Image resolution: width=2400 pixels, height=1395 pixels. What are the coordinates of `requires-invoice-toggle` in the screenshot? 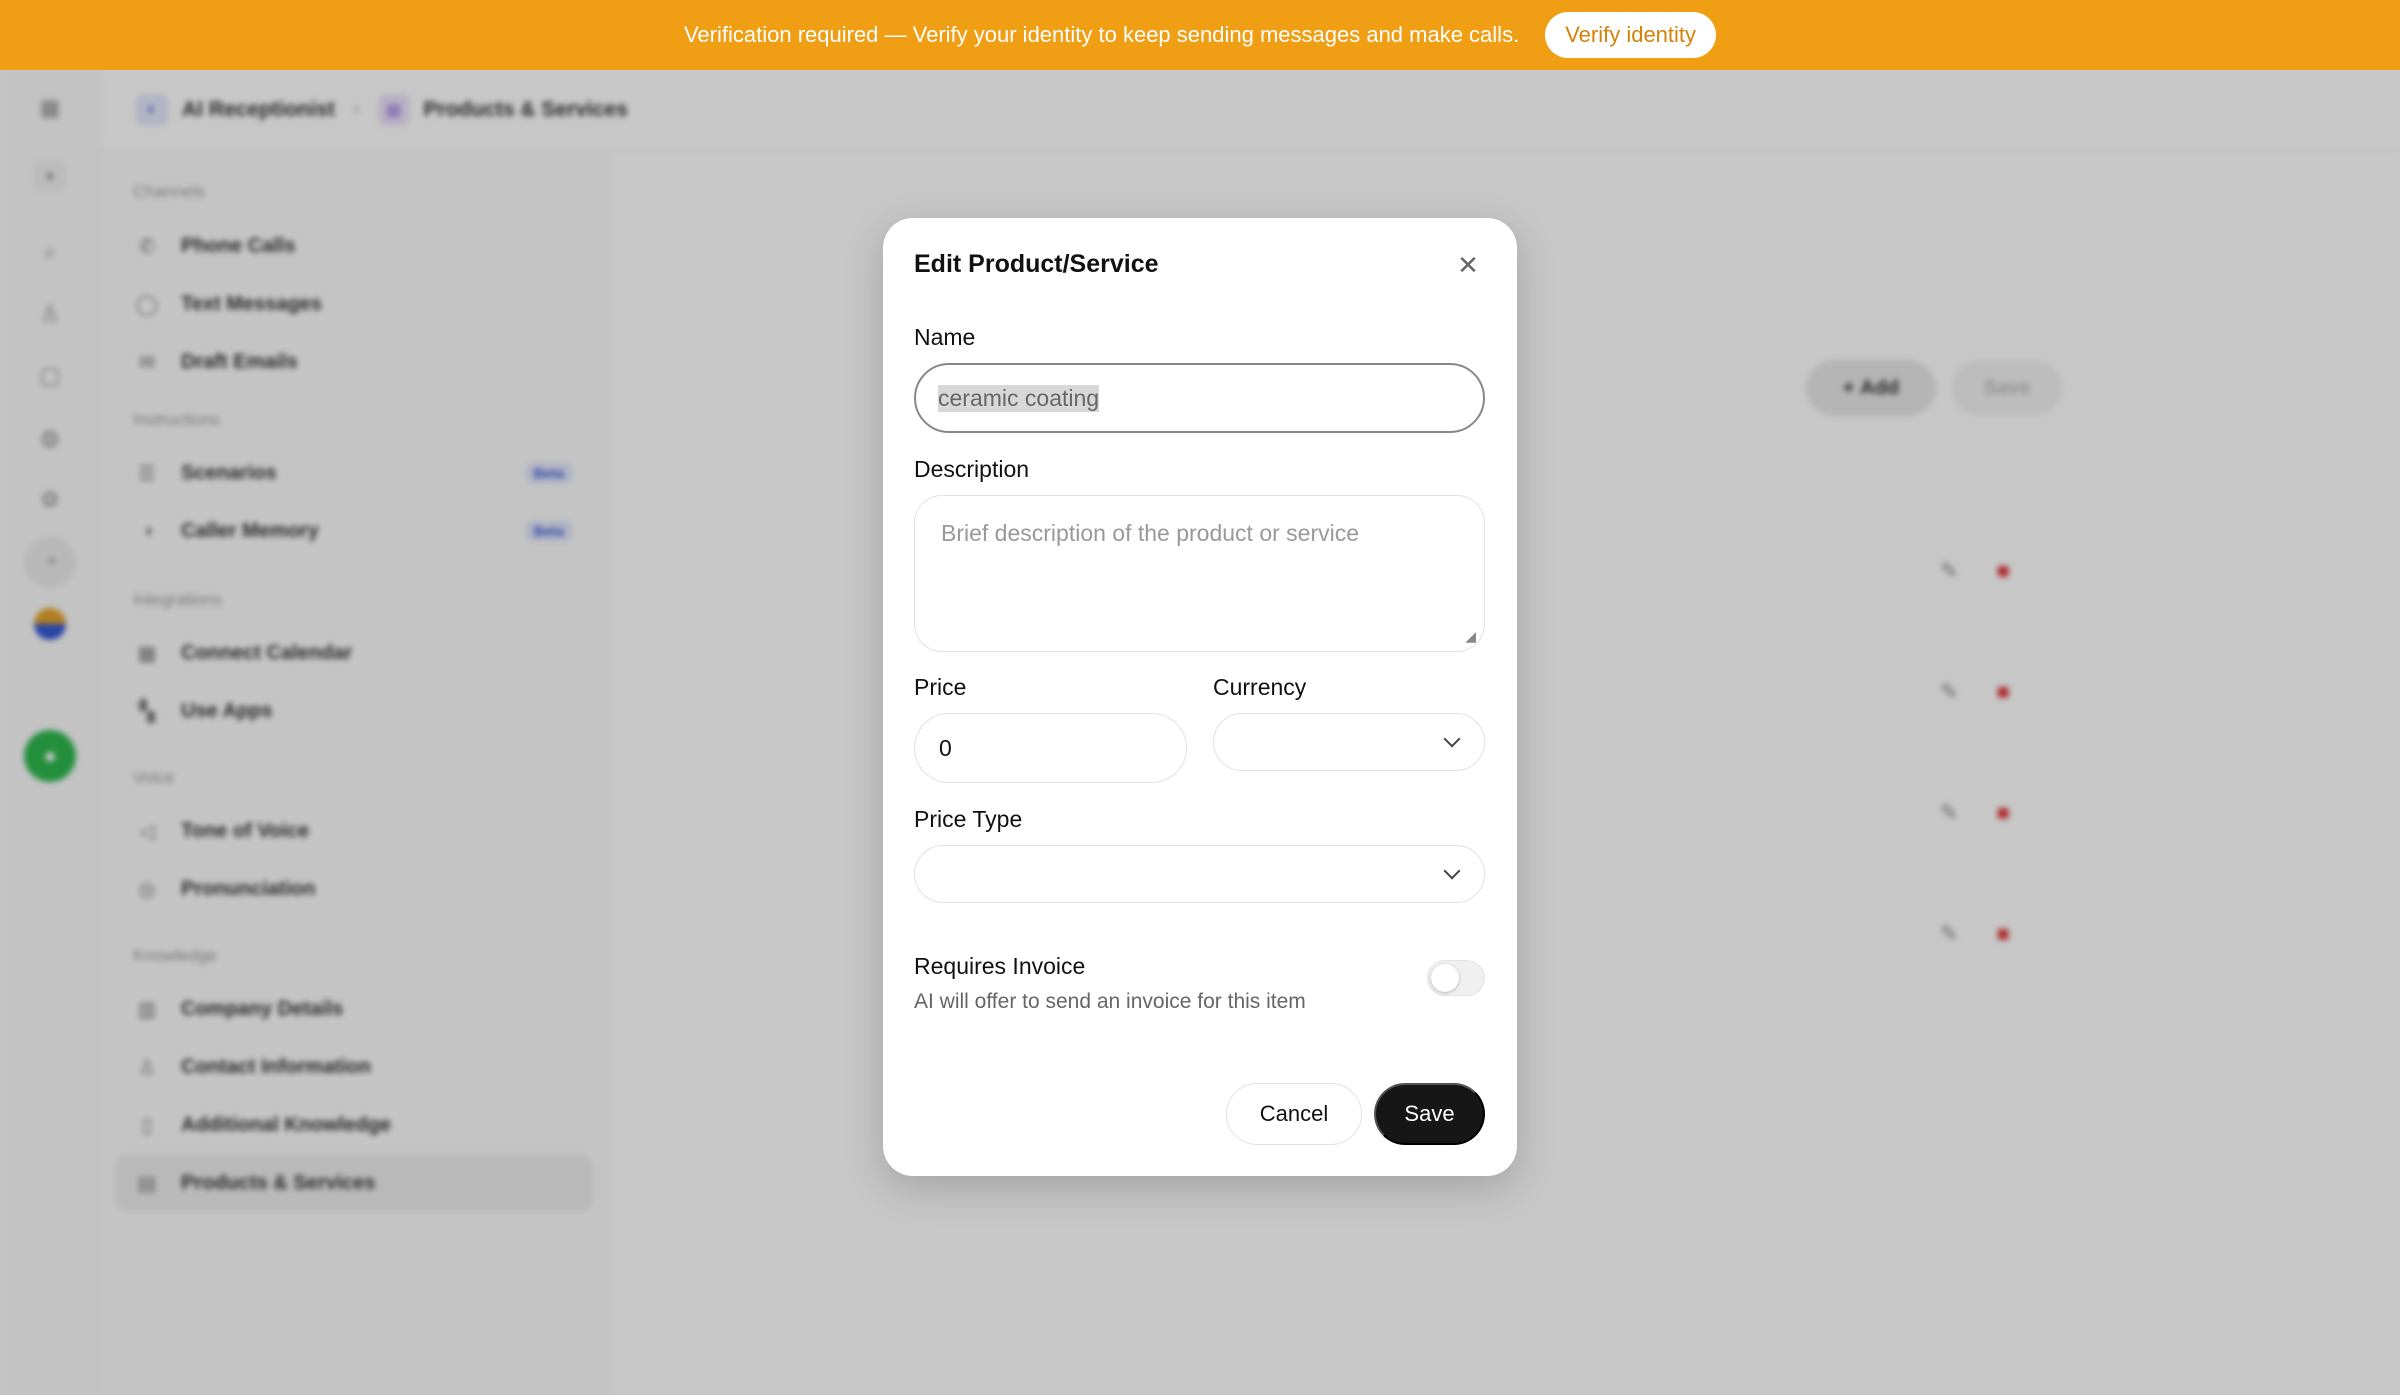 It's located at (1456, 978).